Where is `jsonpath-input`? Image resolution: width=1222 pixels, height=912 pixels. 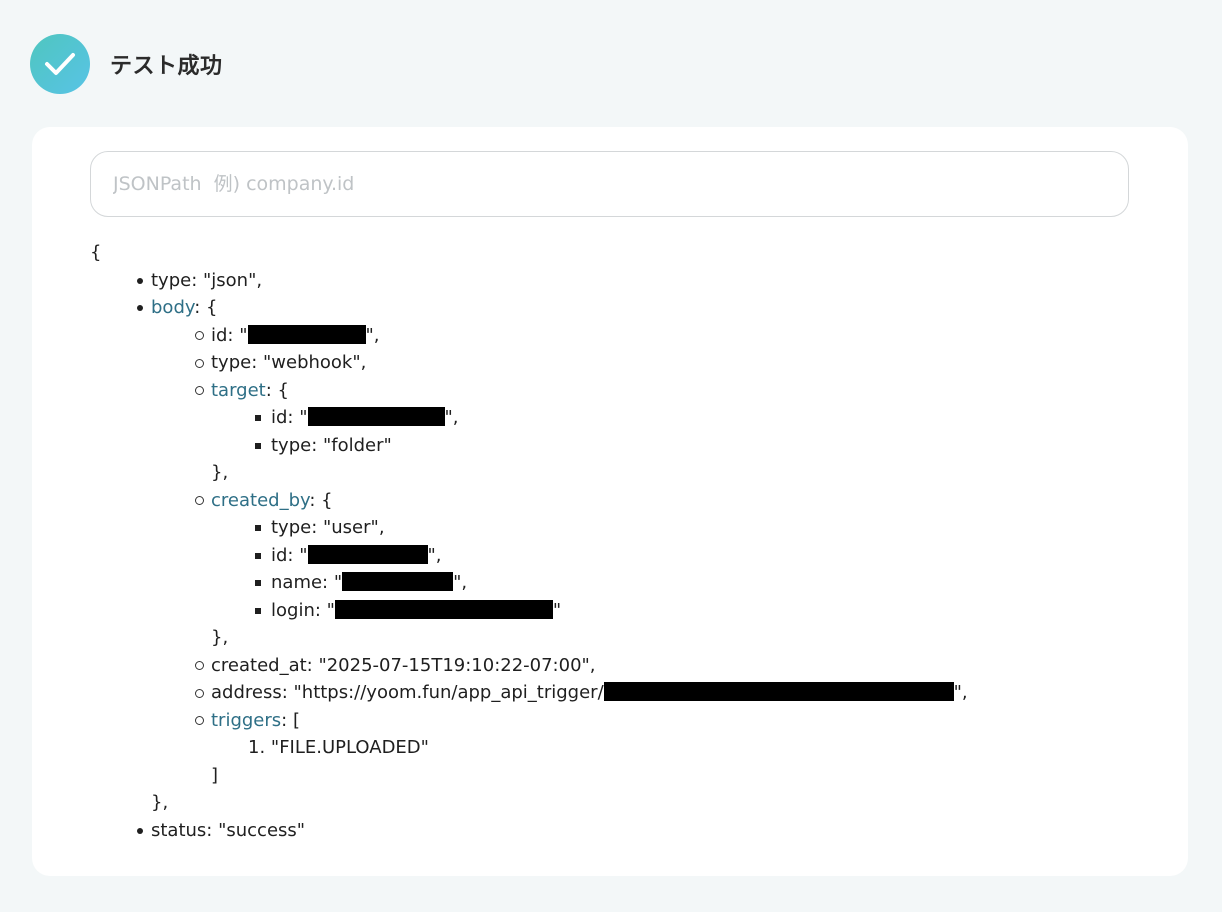
jsonpath-input is located at coordinates (609, 184).